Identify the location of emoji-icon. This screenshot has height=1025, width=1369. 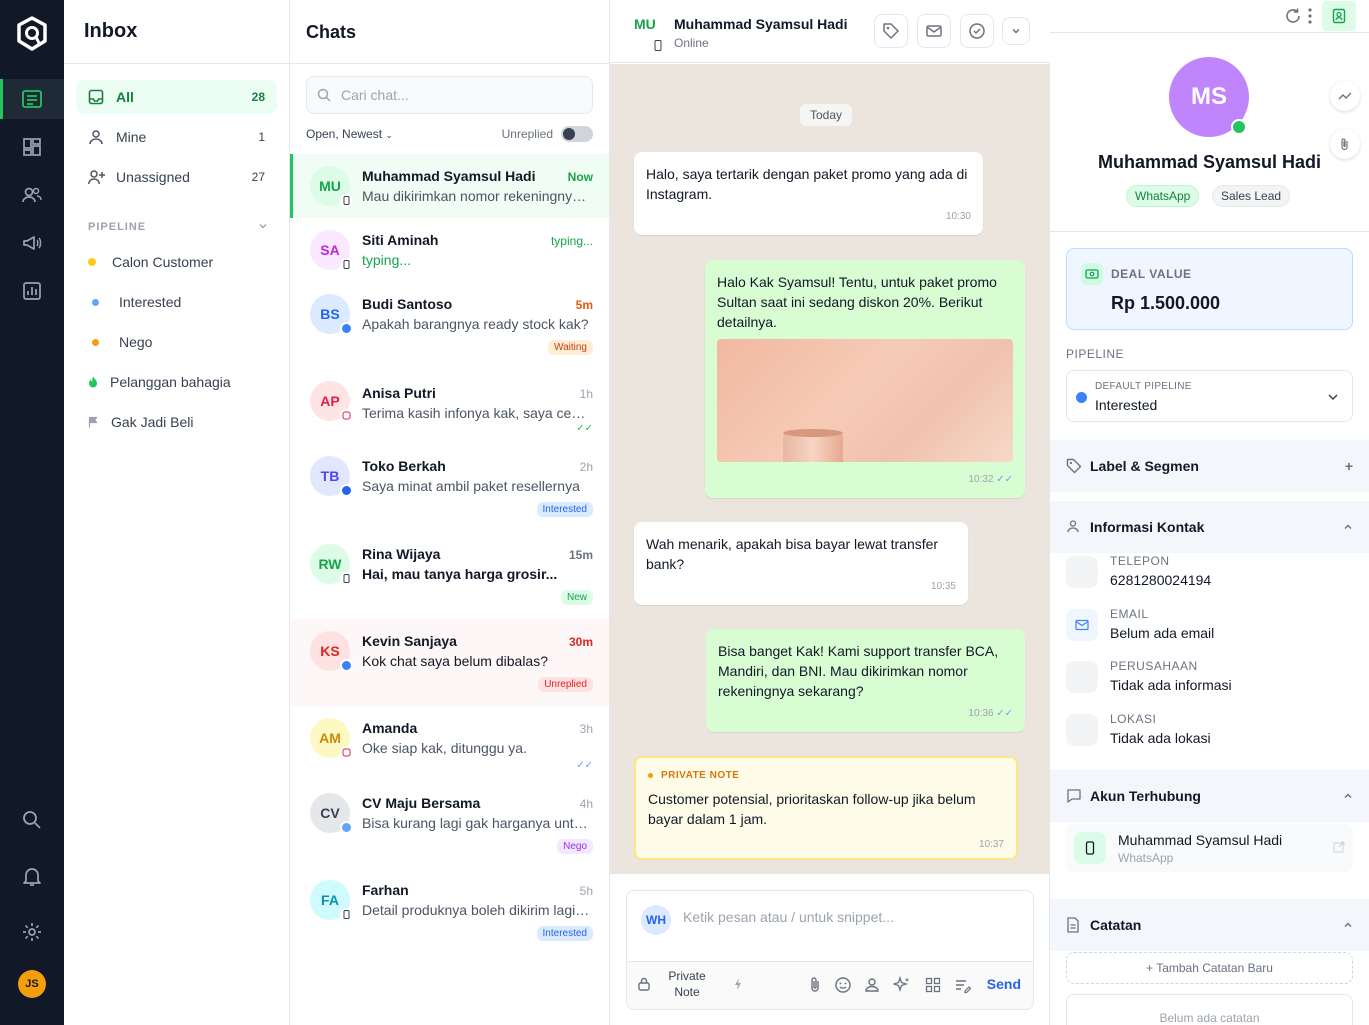
(843, 985).